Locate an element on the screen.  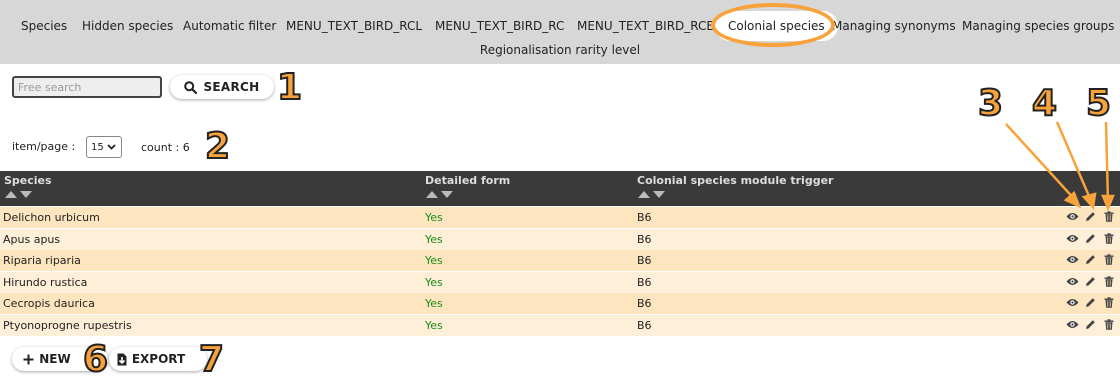
callout-number-4: 4 is located at coordinates (1044, 103).